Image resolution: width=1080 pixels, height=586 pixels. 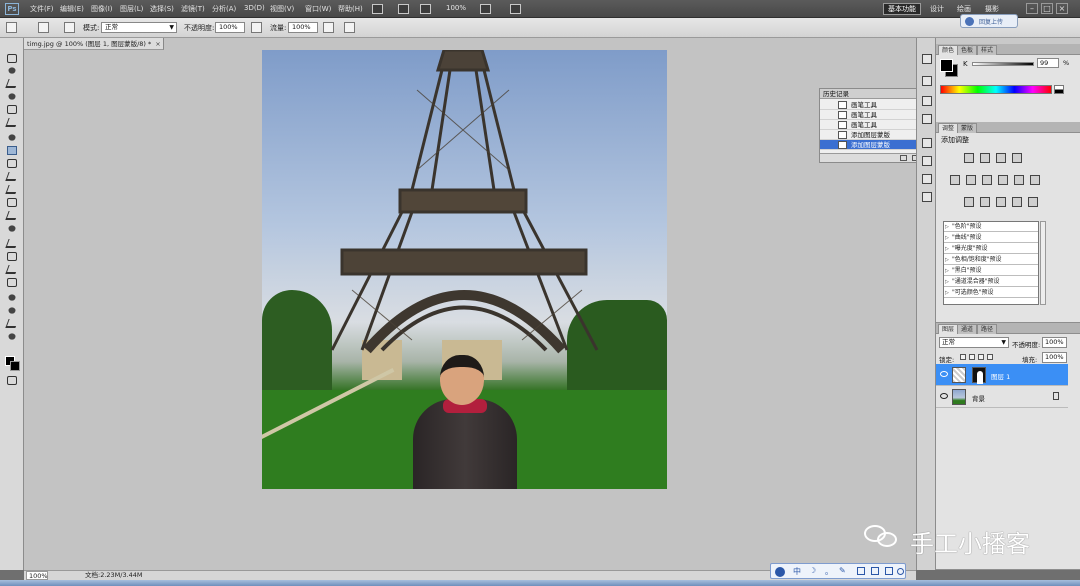 I want to click on brush-size-icon, so click(x=43, y=27).